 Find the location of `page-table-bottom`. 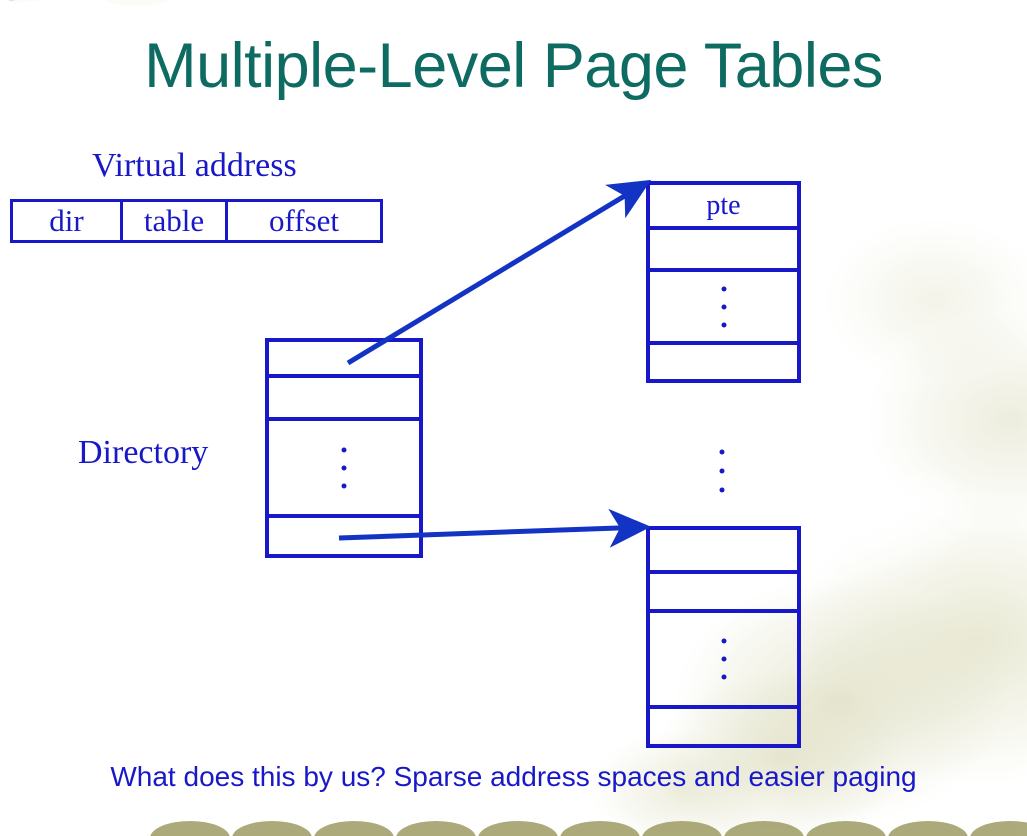

page-table-bottom is located at coordinates (723, 637).